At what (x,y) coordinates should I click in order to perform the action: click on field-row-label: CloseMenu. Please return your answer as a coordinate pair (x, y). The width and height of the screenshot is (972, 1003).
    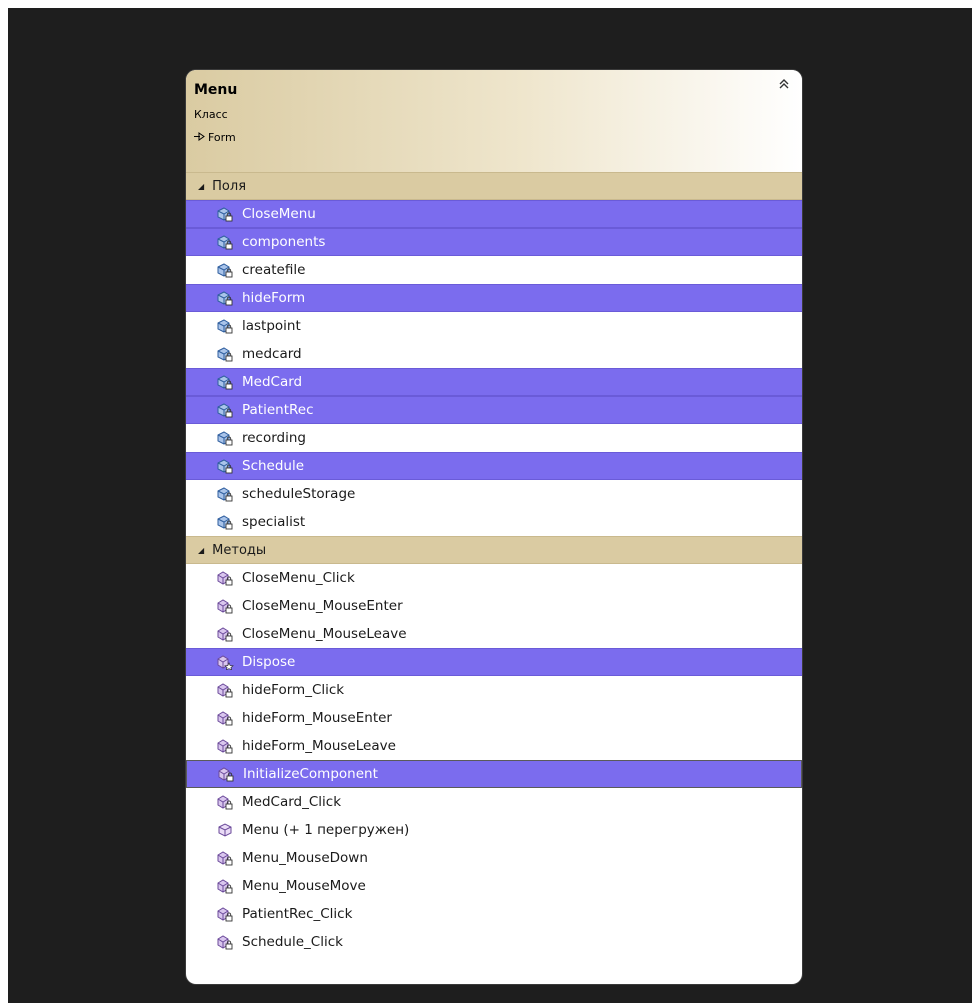
    Looking at the image, I should click on (279, 214).